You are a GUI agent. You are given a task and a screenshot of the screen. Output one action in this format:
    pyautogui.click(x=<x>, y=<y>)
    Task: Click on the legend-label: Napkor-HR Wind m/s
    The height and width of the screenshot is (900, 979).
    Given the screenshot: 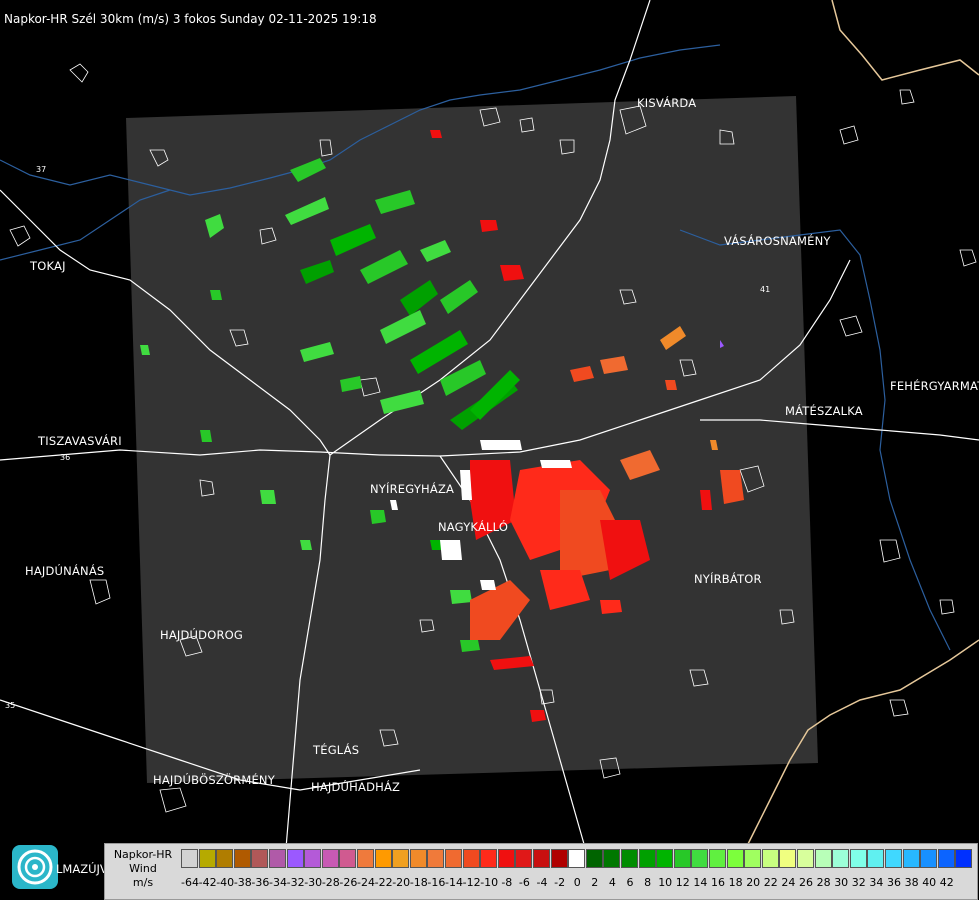 What is the action you would take?
    pyautogui.click(x=143, y=869)
    